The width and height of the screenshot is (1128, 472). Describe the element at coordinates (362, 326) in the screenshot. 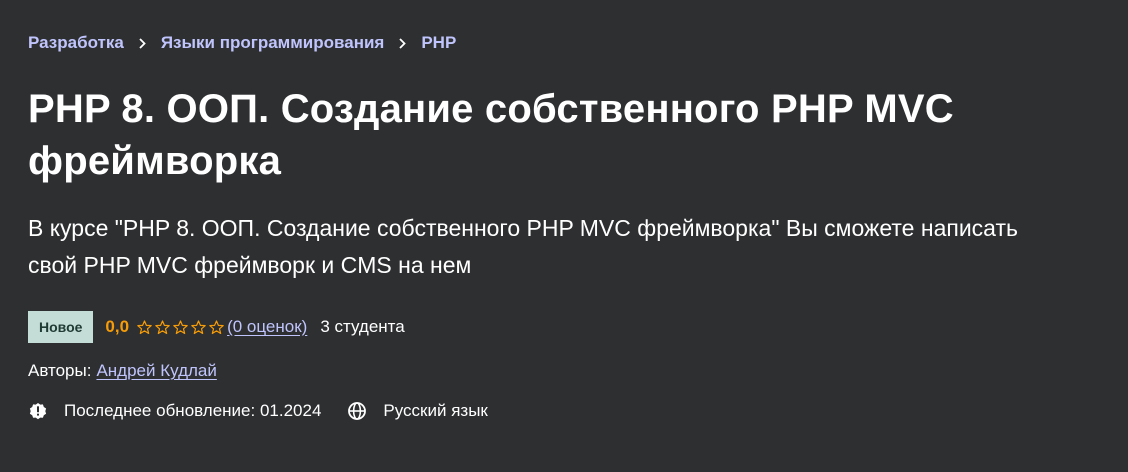

I see `students-count: 3 студента` at that location.